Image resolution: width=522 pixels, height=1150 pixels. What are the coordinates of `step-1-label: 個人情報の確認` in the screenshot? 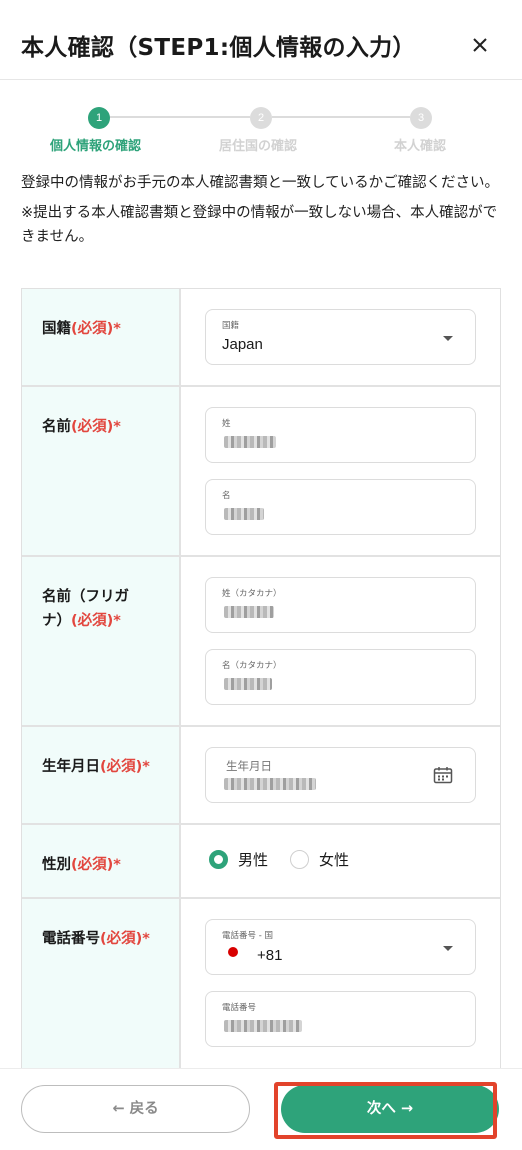 It's located at (96, 146).